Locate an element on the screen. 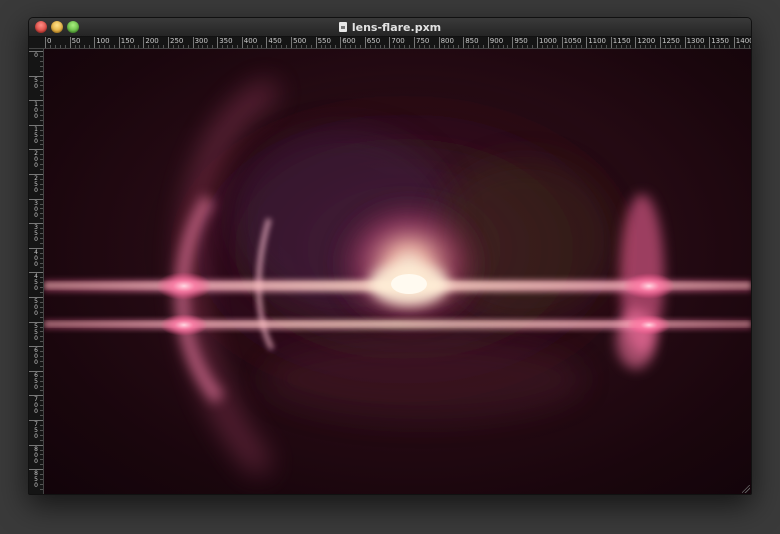 The height and width of the screenshot is (534, 780). ruler-label: 50 is located at coordinates (76, 41).